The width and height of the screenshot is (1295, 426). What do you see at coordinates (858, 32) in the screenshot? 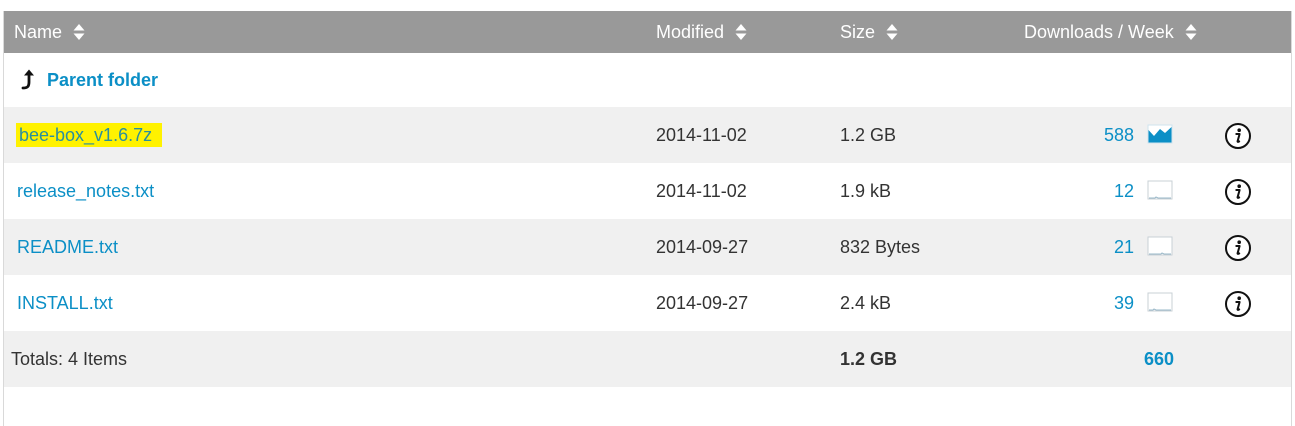
I see `size-column-label: Size` at bounding box center [858, 32].